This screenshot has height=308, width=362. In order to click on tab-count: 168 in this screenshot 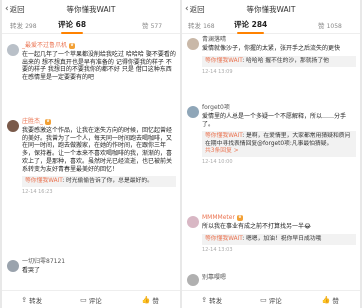, I will do `click(209, 26)`.